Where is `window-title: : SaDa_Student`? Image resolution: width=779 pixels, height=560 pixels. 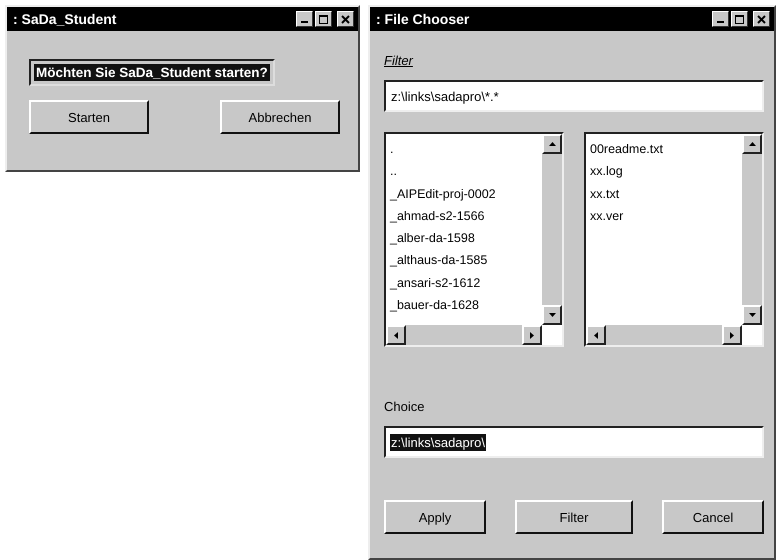
window-title: : SaDa_Student is located at coordinates (64, 19).